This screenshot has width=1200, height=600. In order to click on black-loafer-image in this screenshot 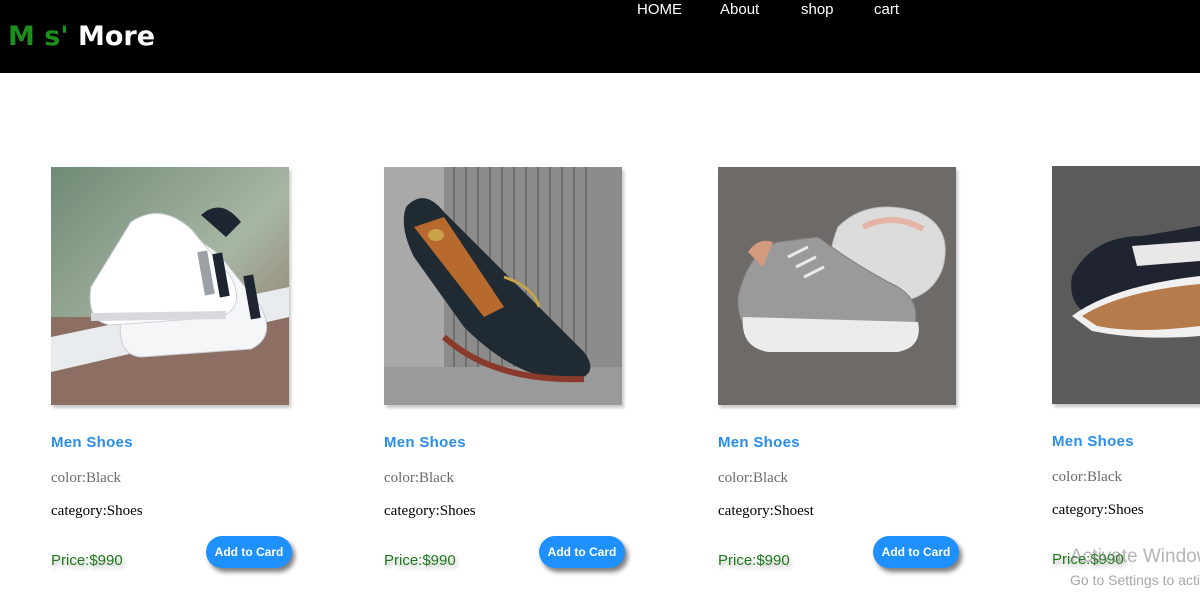, I will do `click(503, 286)`.